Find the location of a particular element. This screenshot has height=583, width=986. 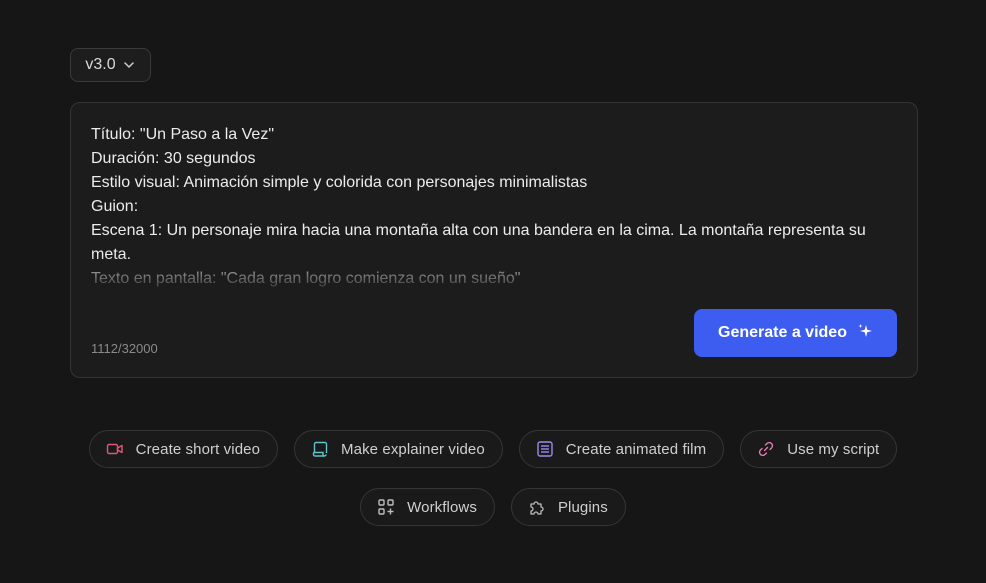

grid-plus-icon is located at coordinates (386, 507).